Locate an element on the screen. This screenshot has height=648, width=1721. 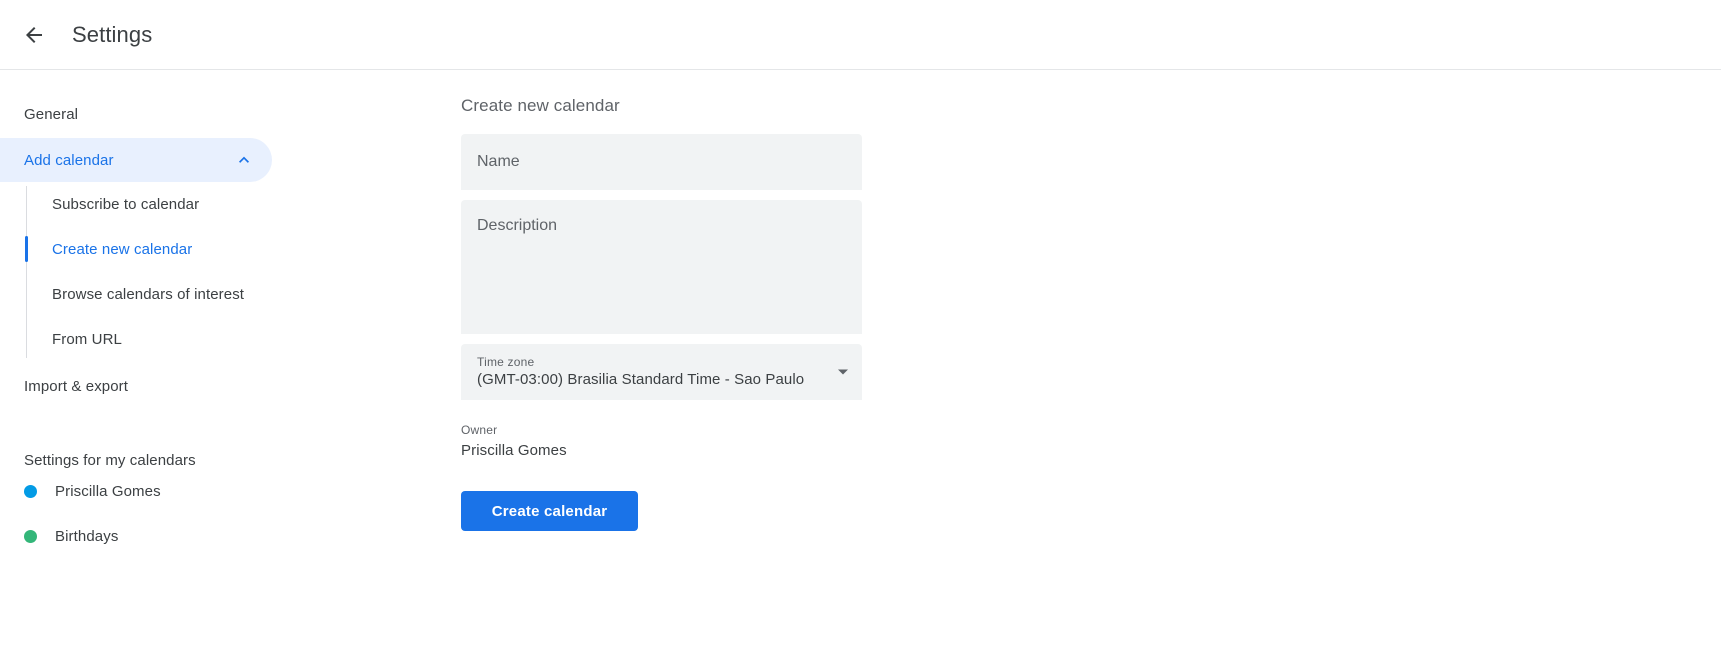
chevron-up-icon is located at coordinates (244, 160).